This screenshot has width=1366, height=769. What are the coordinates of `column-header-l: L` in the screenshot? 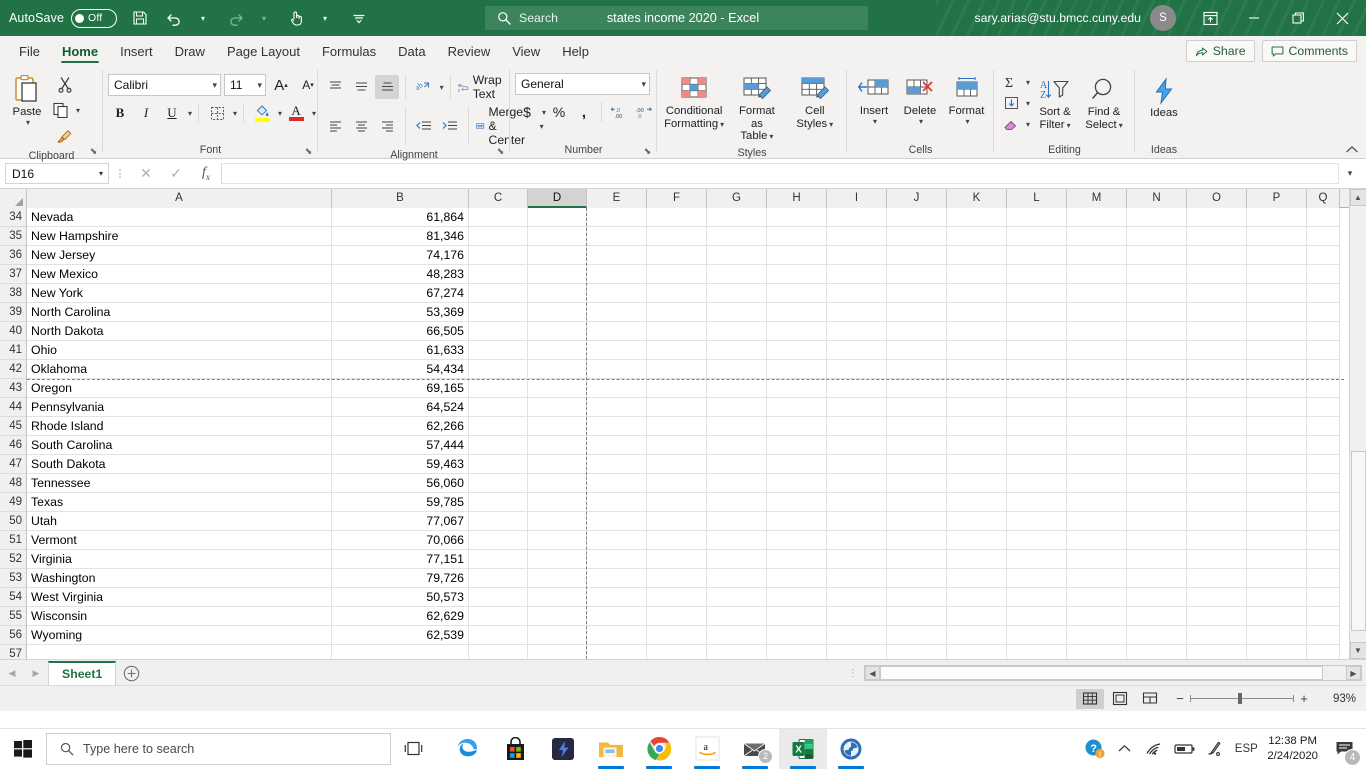 It's located at (1037, 198).